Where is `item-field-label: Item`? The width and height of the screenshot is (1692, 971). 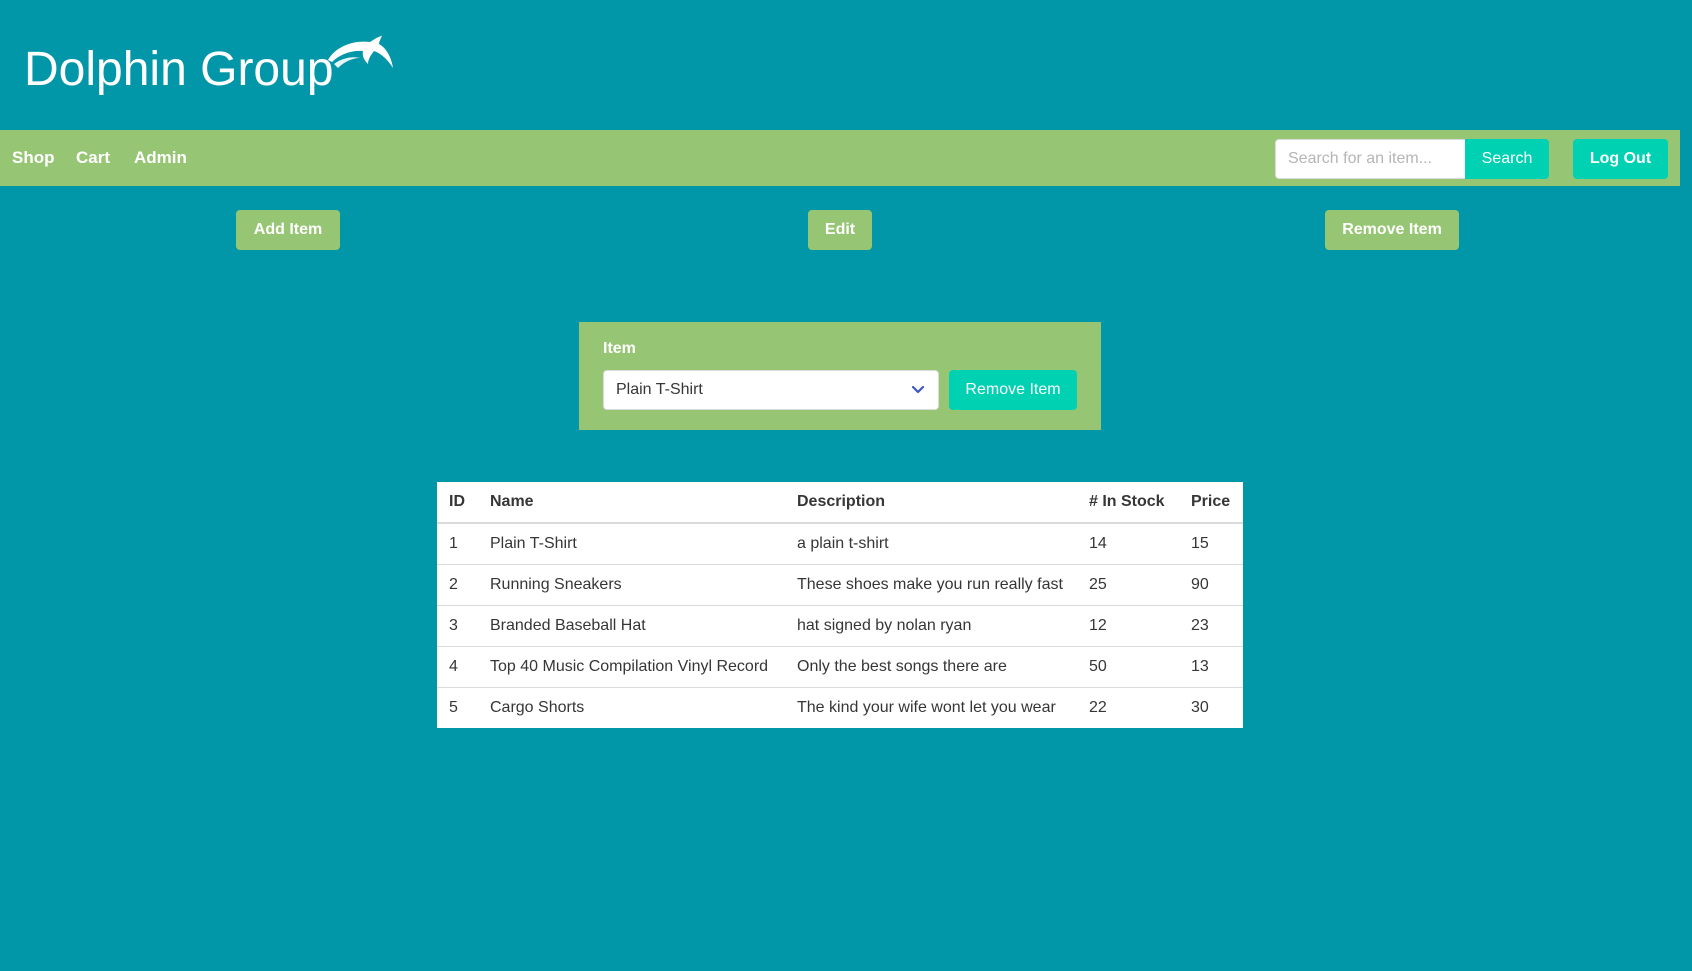
item-field-label: Item is located at coordinates (619, 348).